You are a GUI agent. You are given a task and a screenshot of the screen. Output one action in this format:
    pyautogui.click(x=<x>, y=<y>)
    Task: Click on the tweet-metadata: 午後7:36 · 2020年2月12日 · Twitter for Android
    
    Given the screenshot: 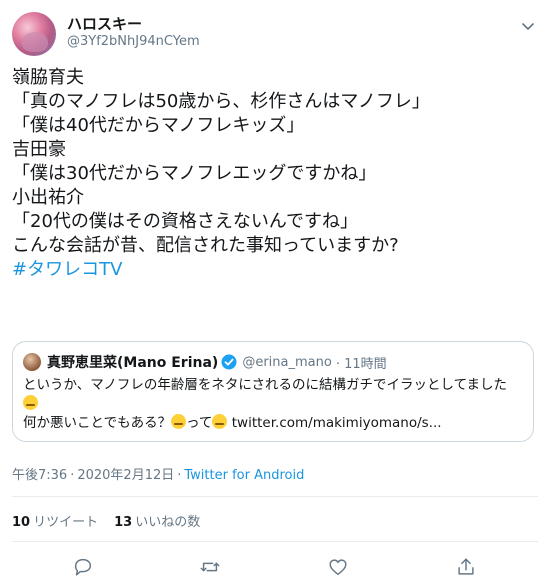 What is the action you would take?
    pyautogui.click(x=158, y=473)
    